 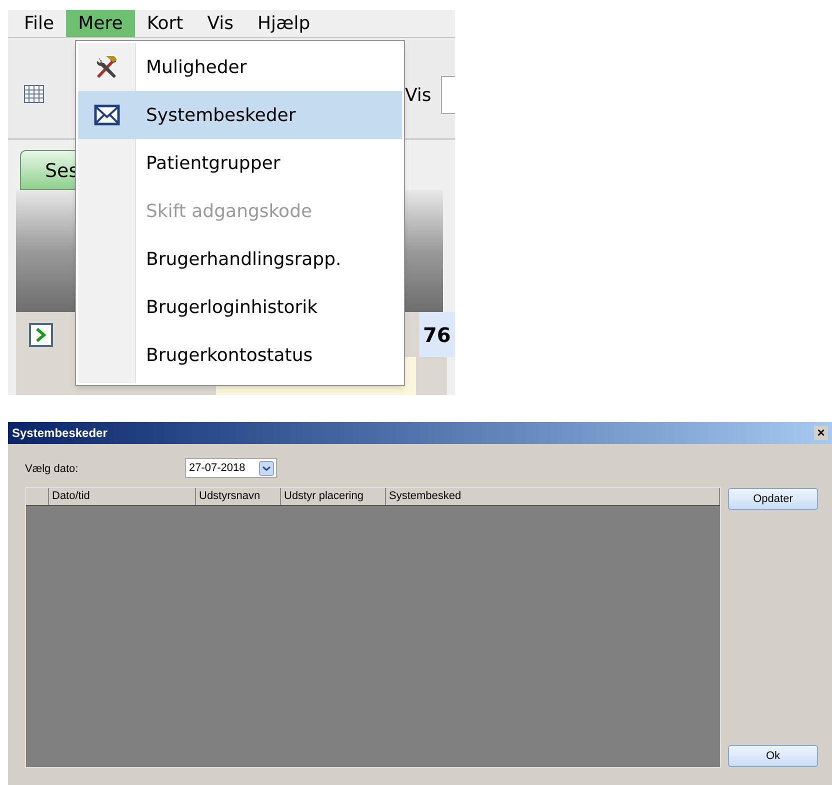 What do you see at coordinates (437, 334) in the screenshot?
I see `table-cell: 76` at bounding box center [437, 334].